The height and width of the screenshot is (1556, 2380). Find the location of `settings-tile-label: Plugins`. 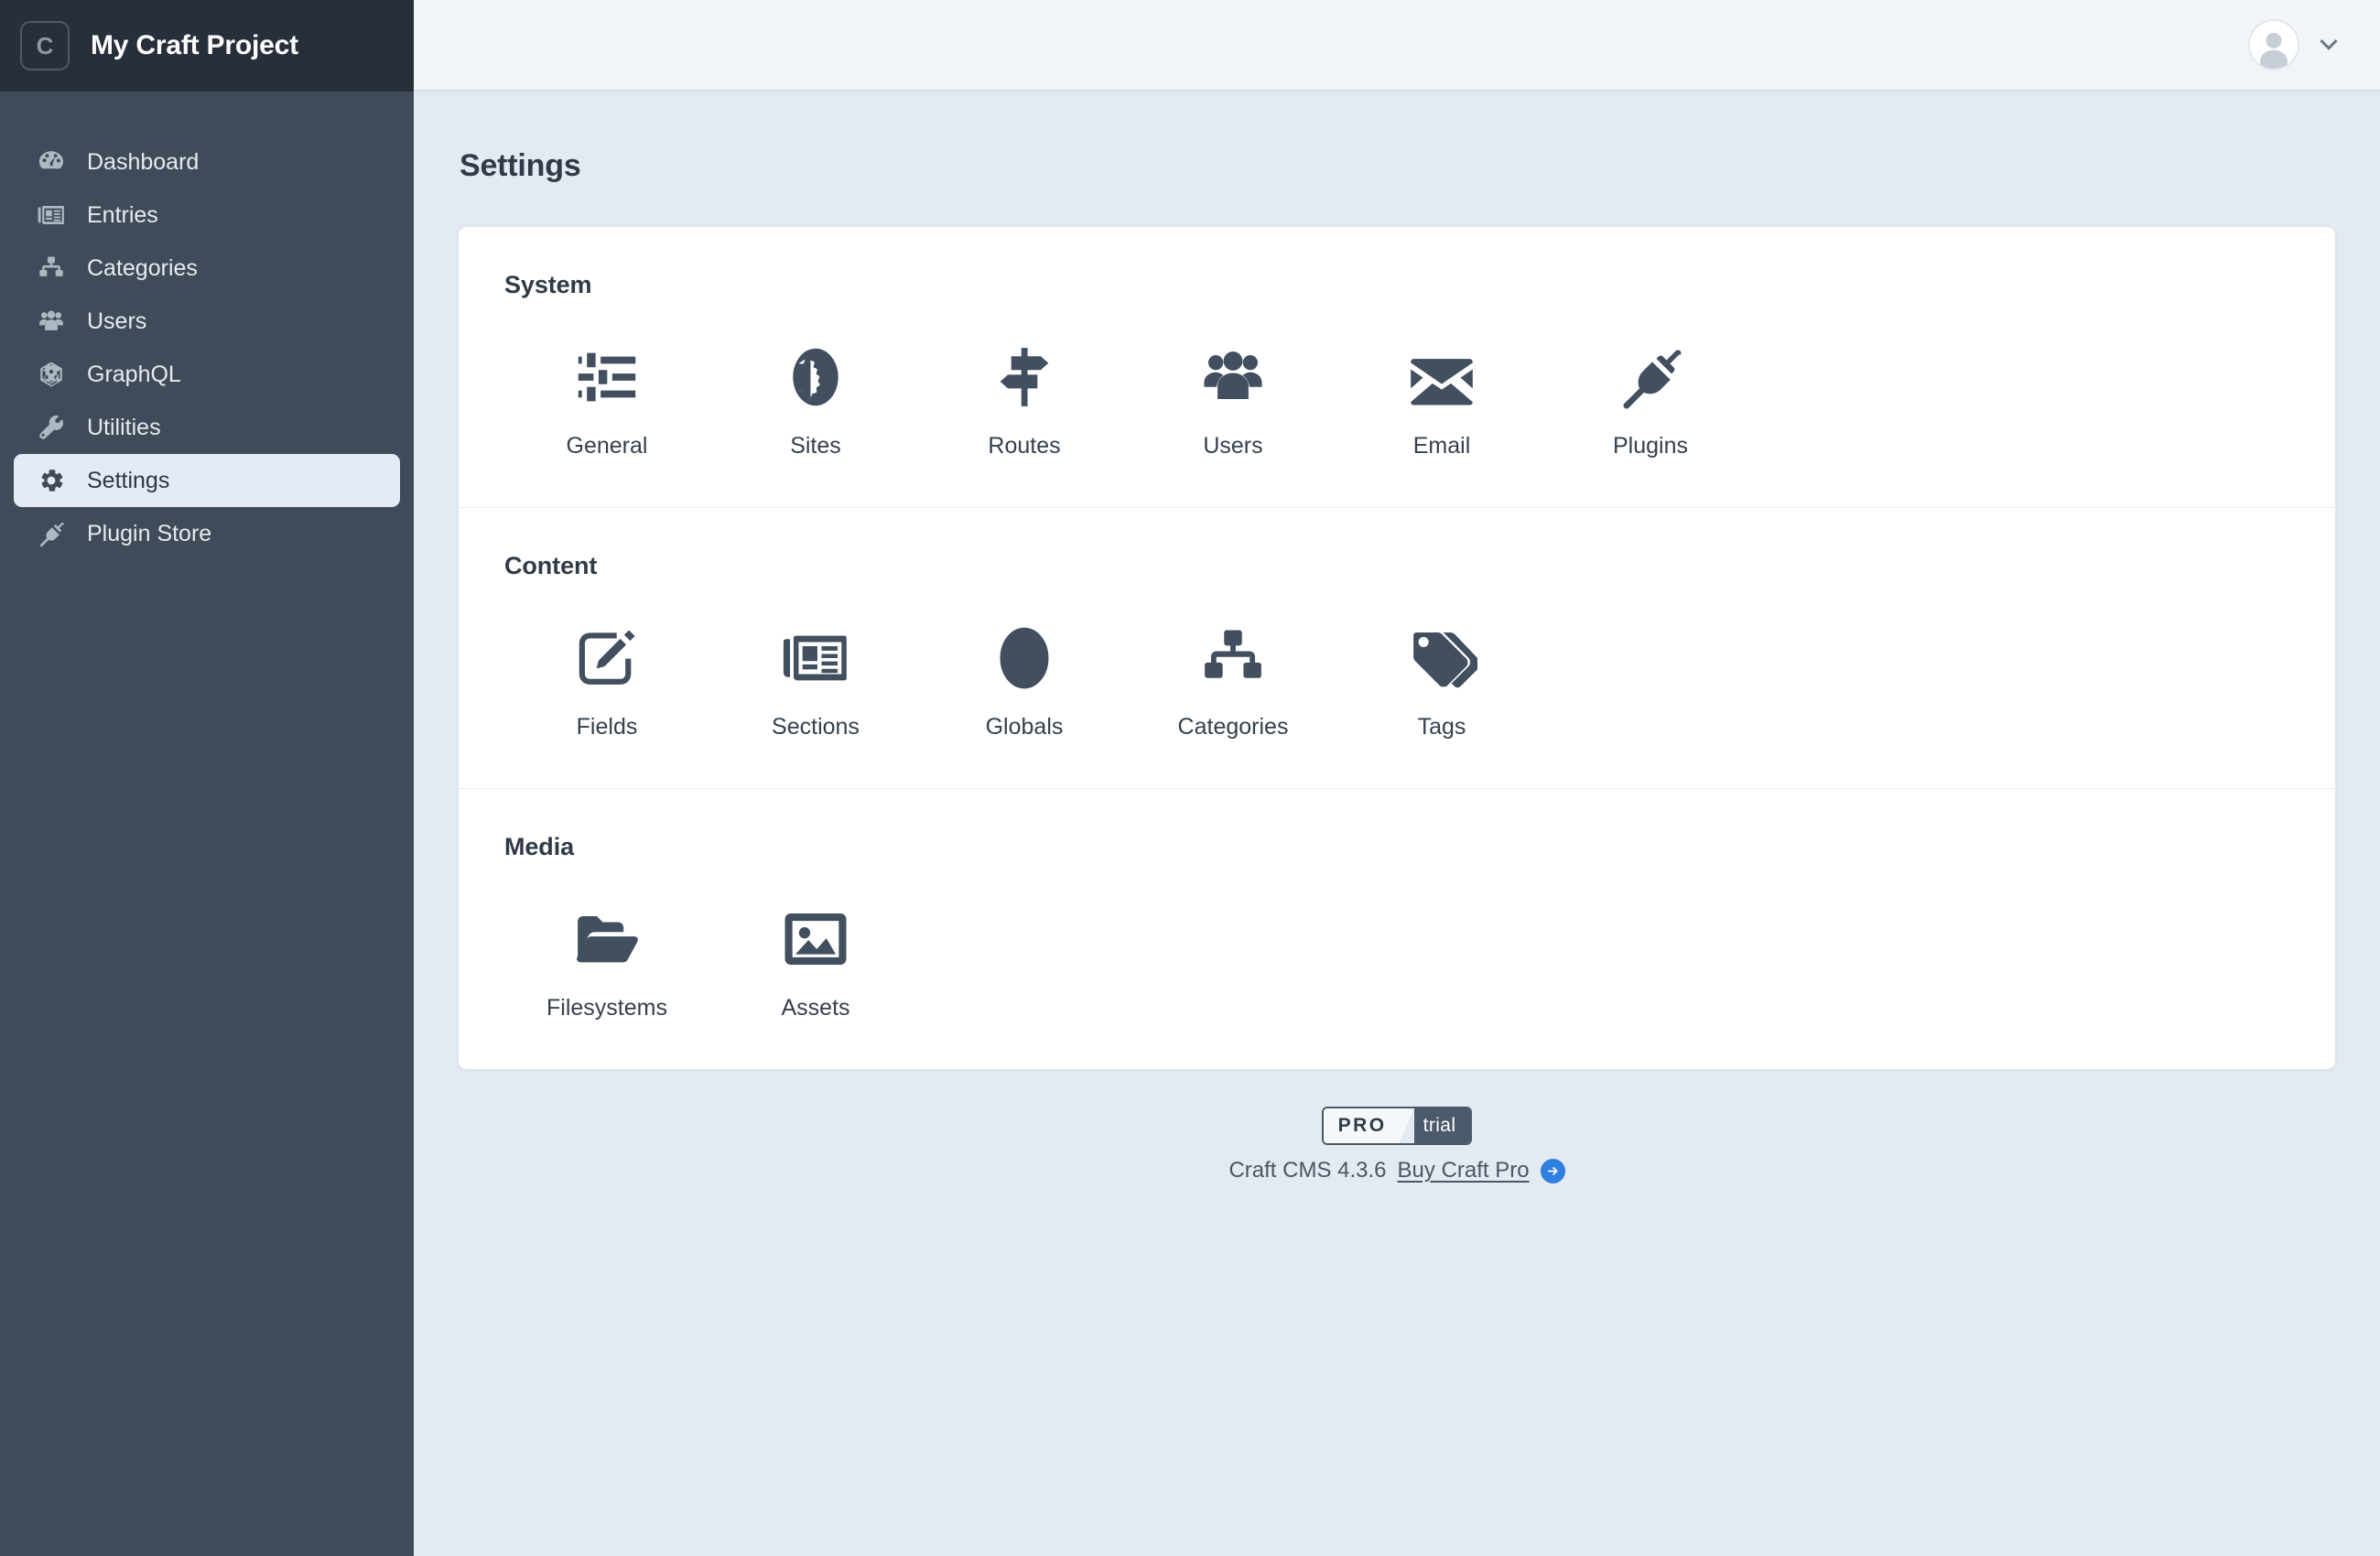

settings-tile-label: Plugins is located at coordinates (1650, 446).